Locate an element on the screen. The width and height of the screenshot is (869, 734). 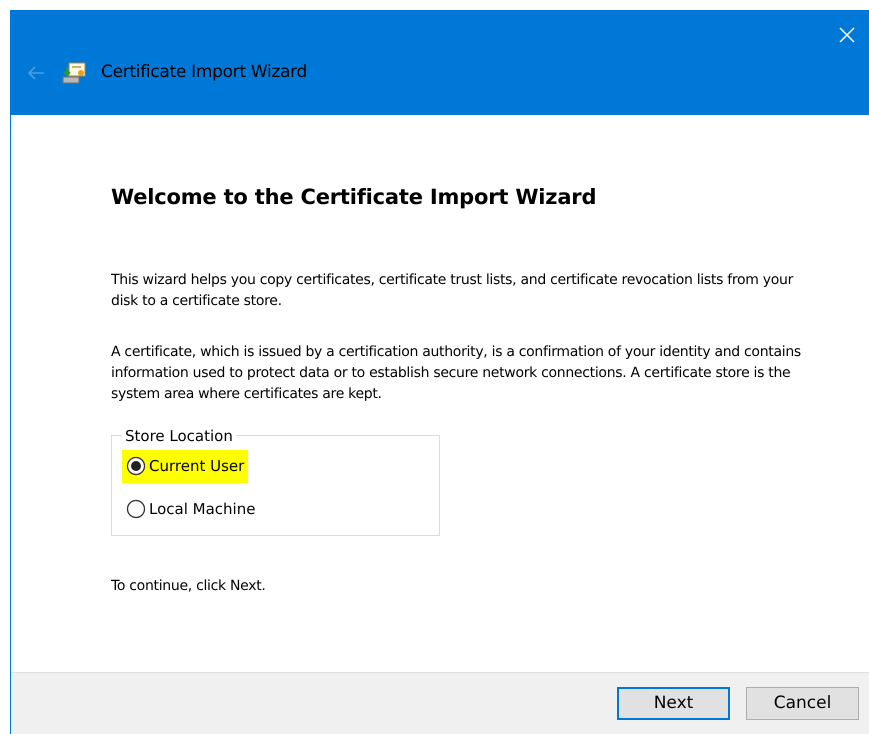
paragraph: This wizard helps you copy certificates, certificate trust lists, and certificate revocation lists from your disk to a certificate store. is located at coordinates (452, 291).